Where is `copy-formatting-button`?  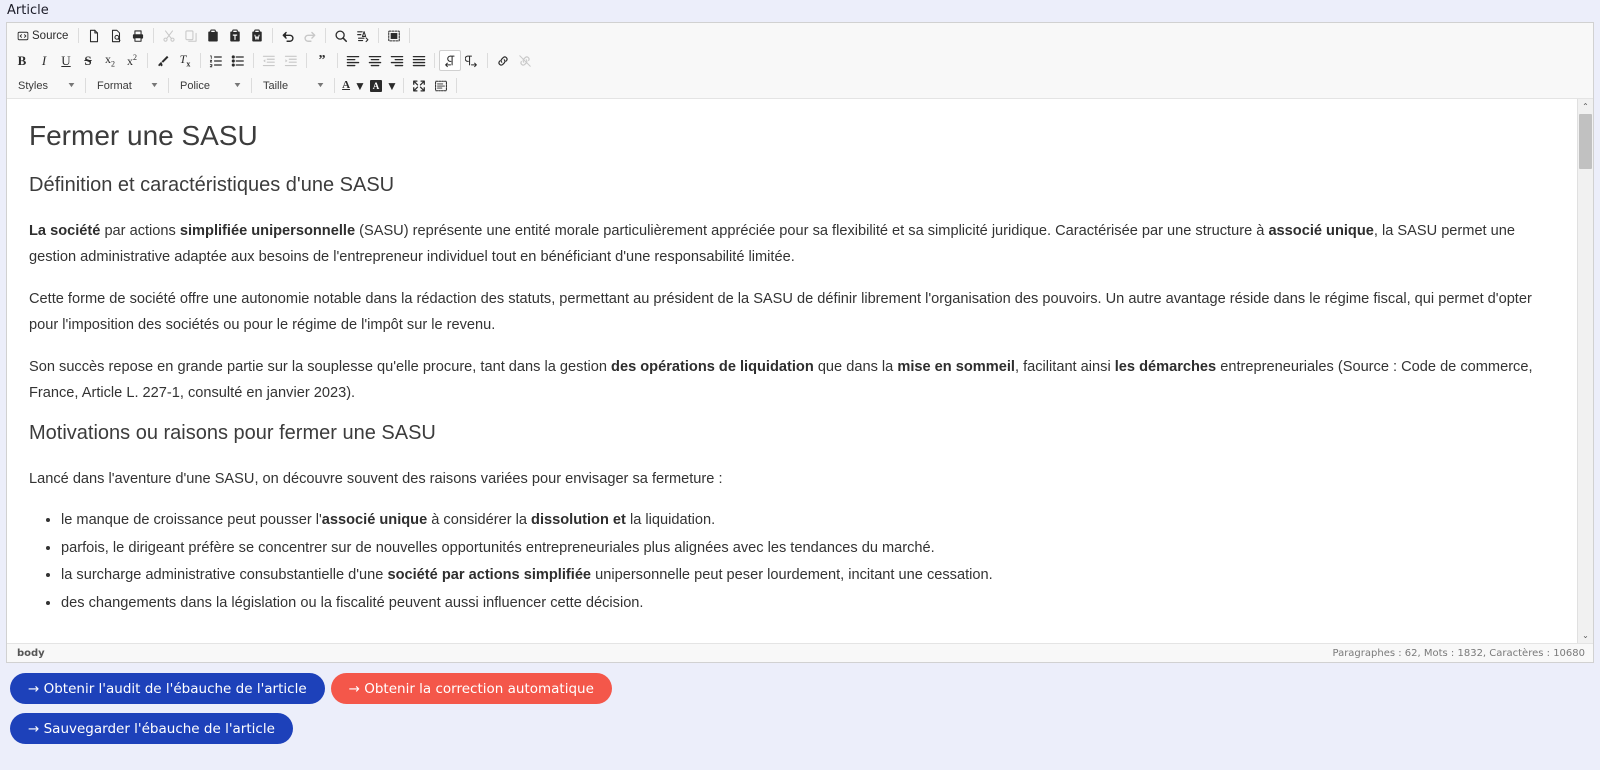 copy-formatting-button is located at coordinates (163, 60).